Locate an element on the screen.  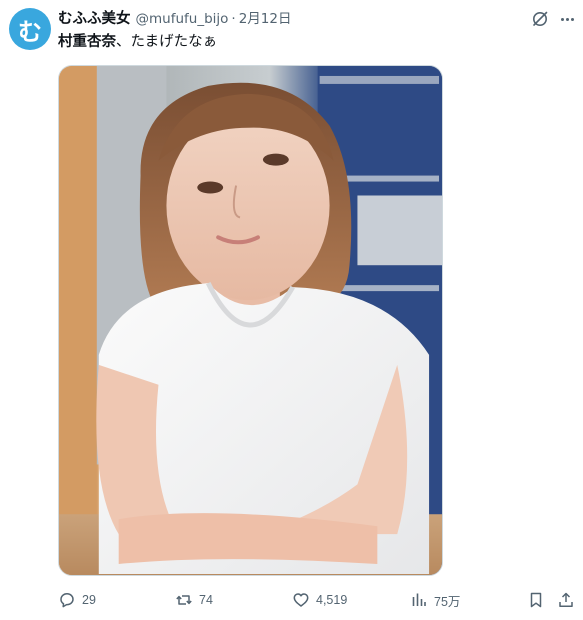
display-name: むふふ美女 is located at coordinates (94, 19).